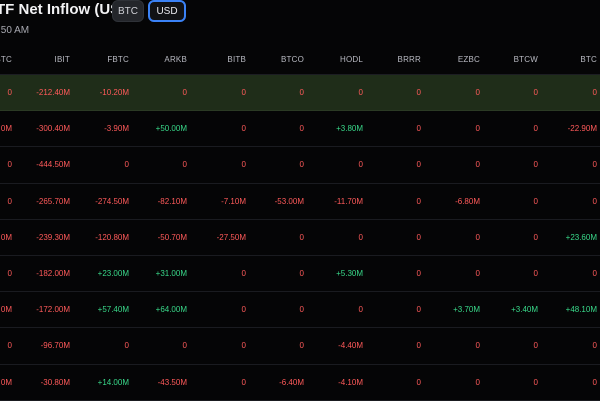 Image resolution: width=600 pixels, height=401 pixels. What do you see at coordinates (350, 346) in the screenshot?
I see `table-cell: -4.40M` at bounding box center [350, 346].